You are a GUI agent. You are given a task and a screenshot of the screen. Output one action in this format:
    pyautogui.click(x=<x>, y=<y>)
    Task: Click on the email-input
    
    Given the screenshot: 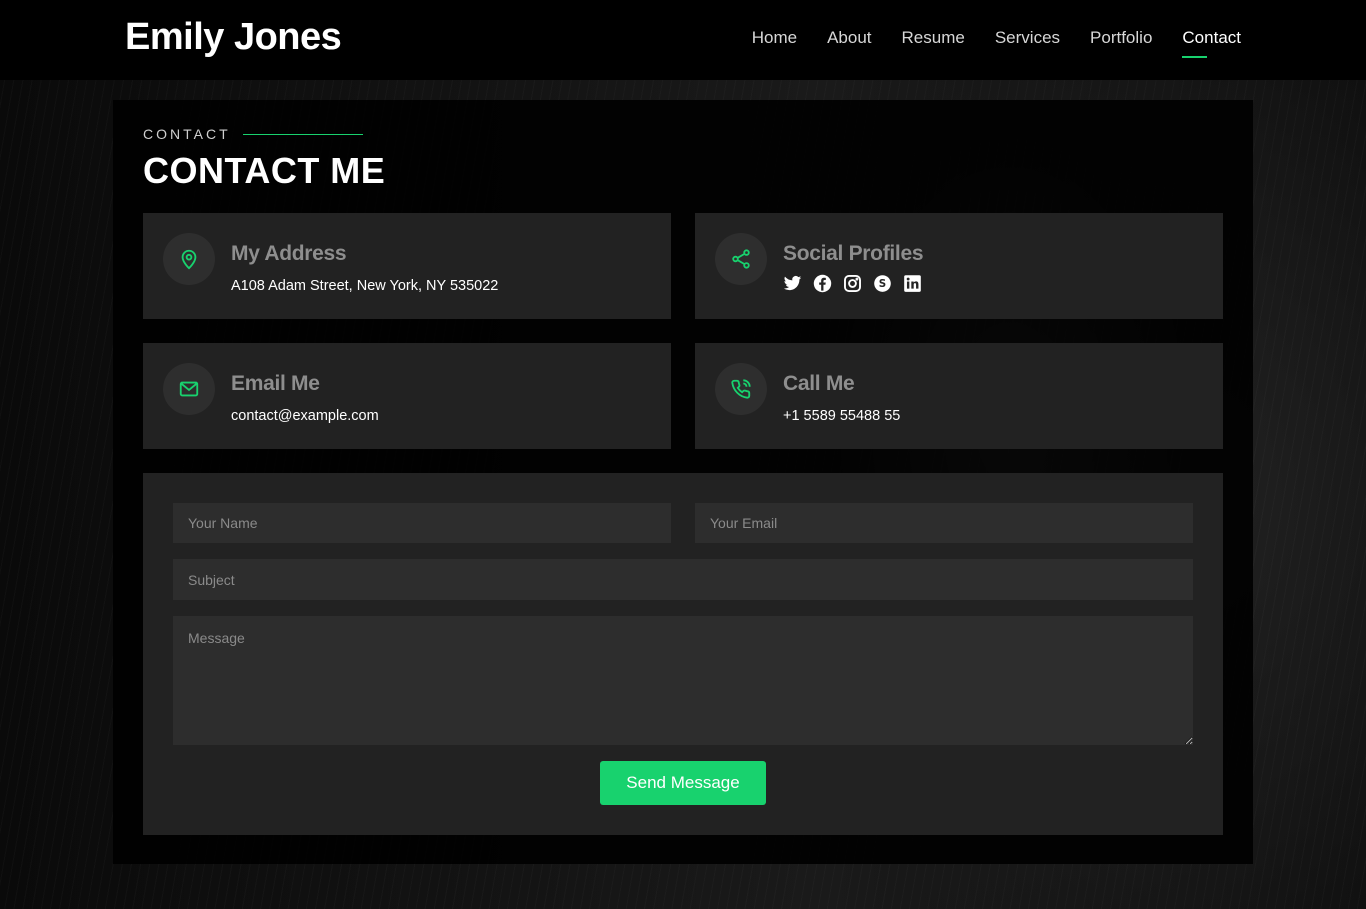 What is the action you would take?
    pyautogui.click(x=944, y=523)
    